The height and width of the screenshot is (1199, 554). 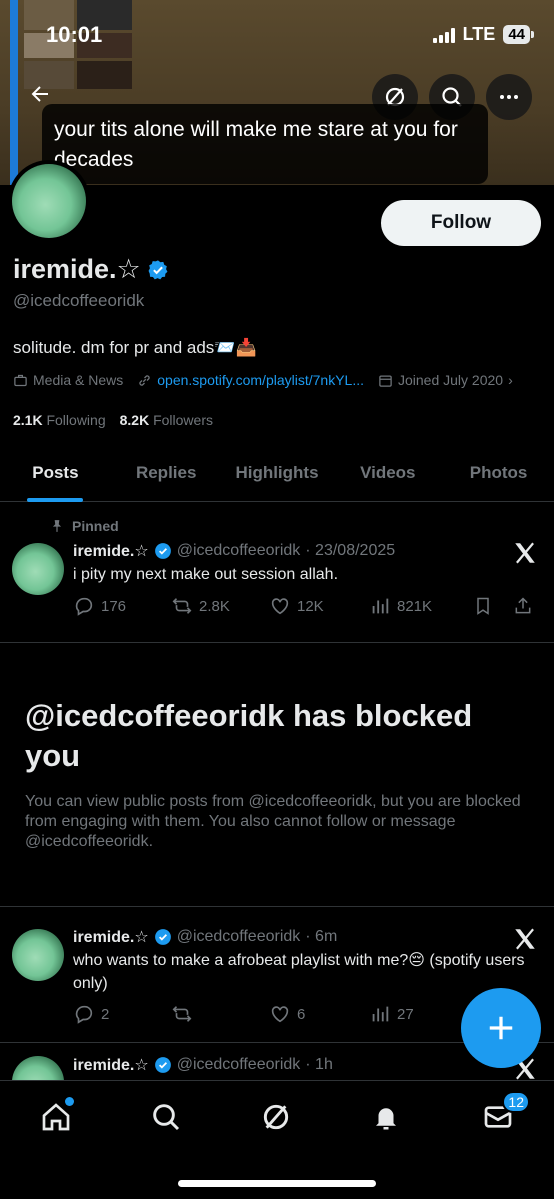 I want to click on status-indicators: LTE 44, so click(x=483, y=34).